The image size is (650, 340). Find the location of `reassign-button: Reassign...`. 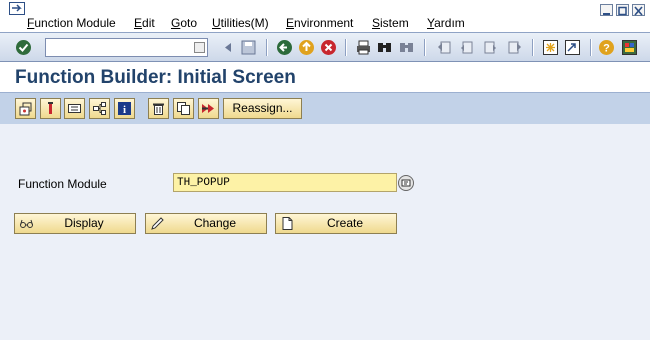

reassign-button: Reassign... is located at coordinates (262, 108).